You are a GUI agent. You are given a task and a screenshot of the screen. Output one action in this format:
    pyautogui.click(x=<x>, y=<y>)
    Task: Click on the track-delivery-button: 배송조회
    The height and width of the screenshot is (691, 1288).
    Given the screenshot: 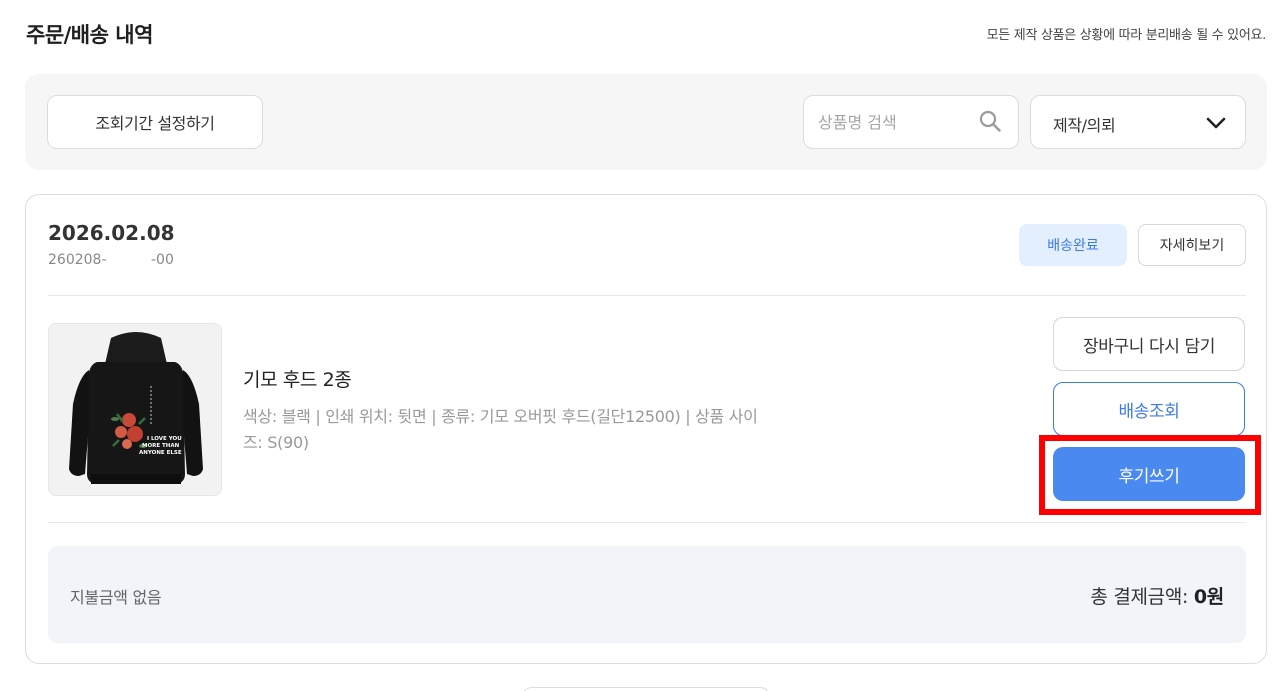 What is the action you would take?
    pyautogui.click(x=1149, y=409)
    